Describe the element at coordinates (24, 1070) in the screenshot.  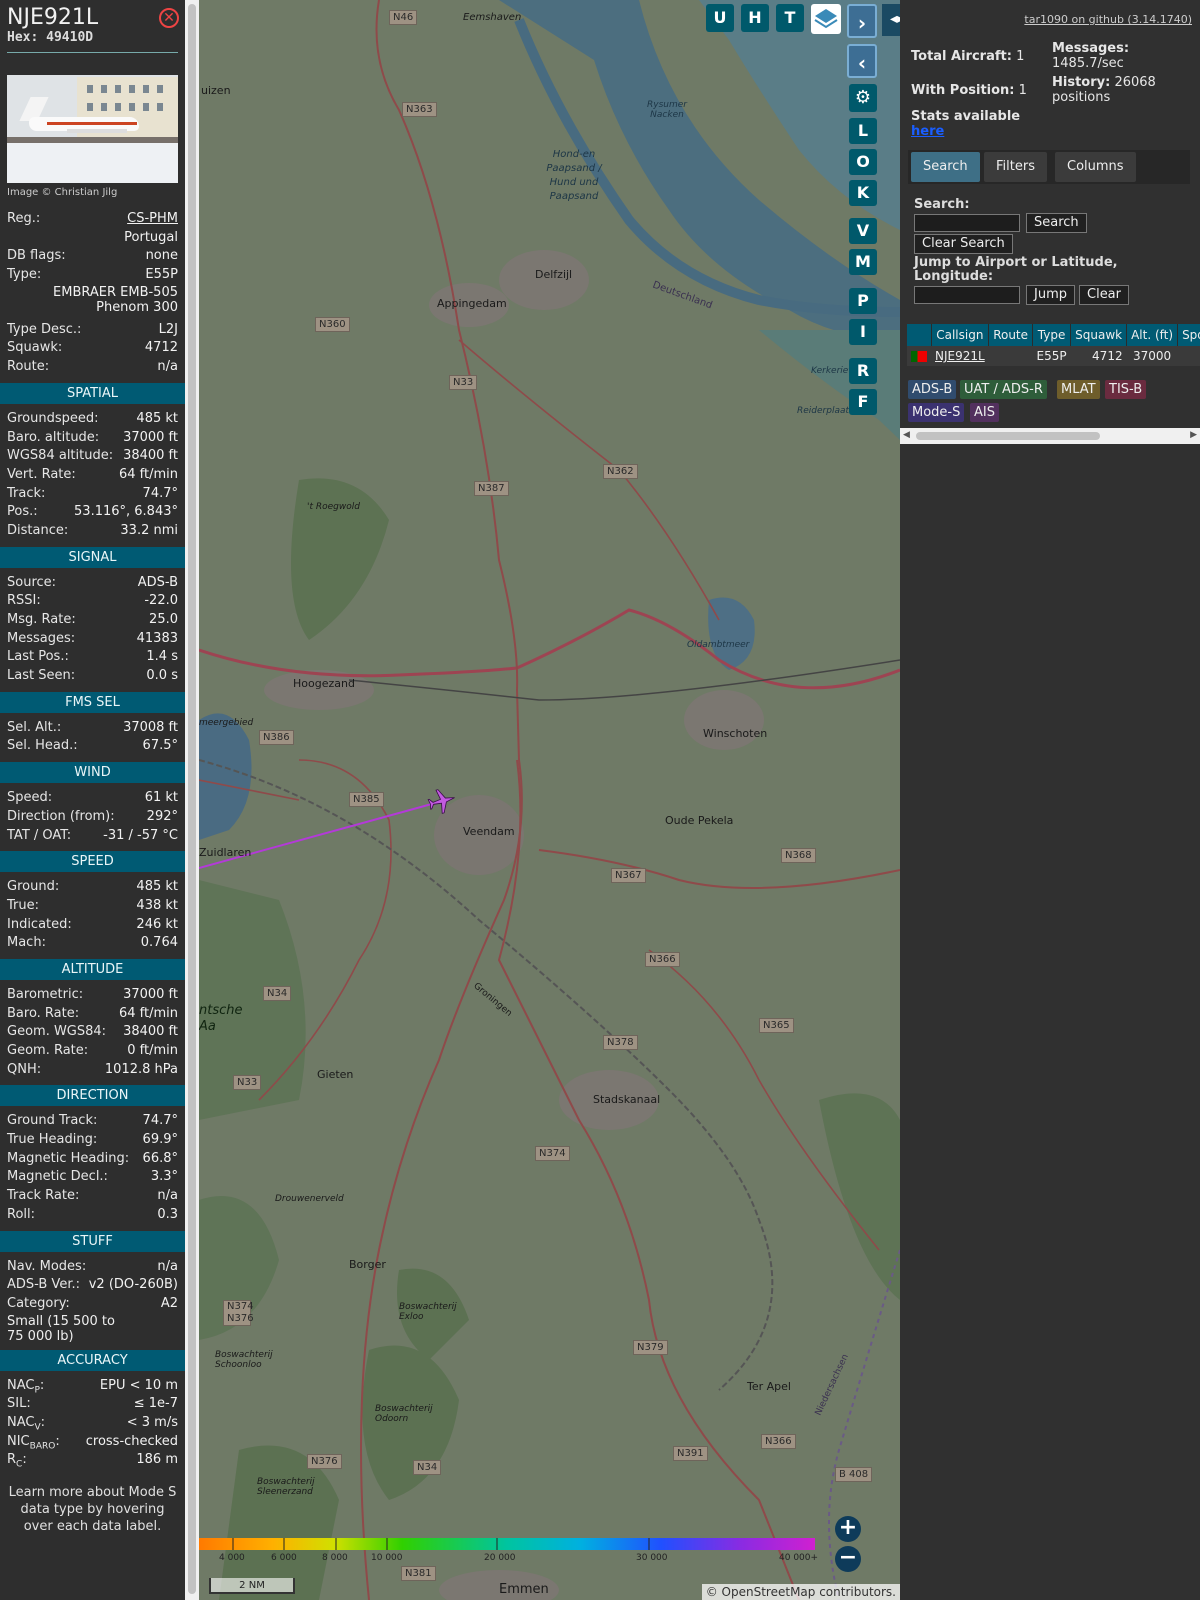
I see `info-row-label: QNH:` at that location.